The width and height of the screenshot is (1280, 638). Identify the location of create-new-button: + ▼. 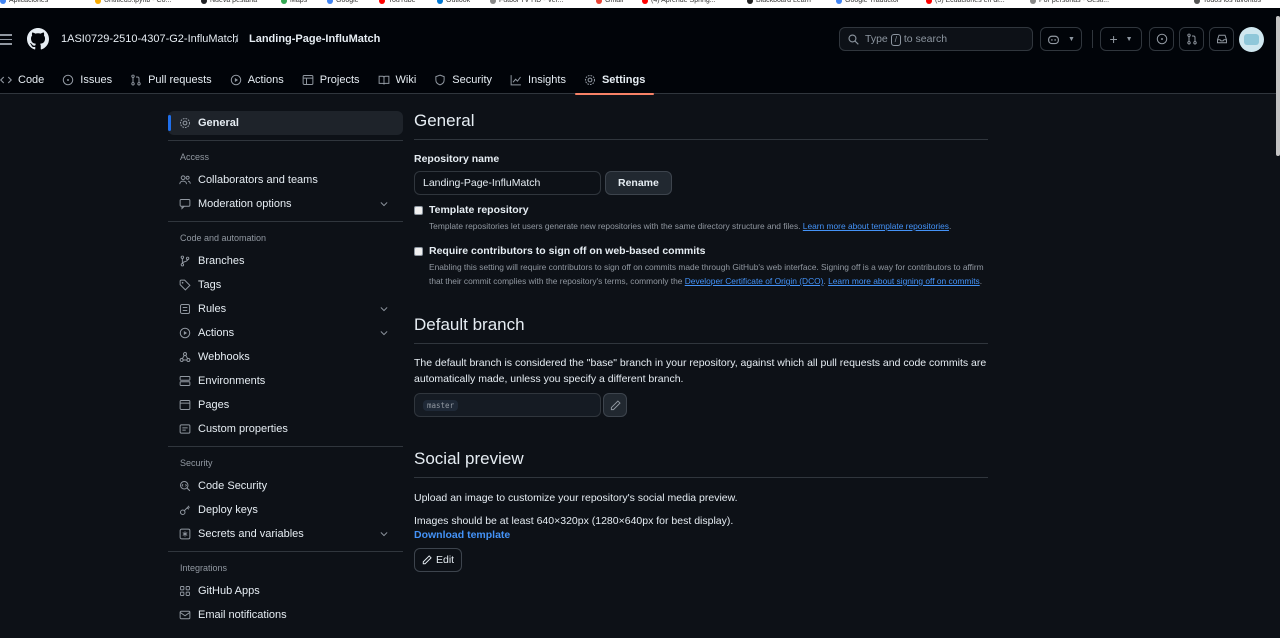
(1121, 39).